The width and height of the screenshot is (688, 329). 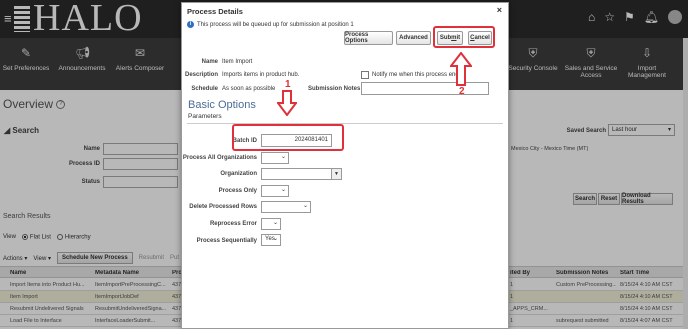 I want to click on notify-checkbox, so click(x=365, y=75).